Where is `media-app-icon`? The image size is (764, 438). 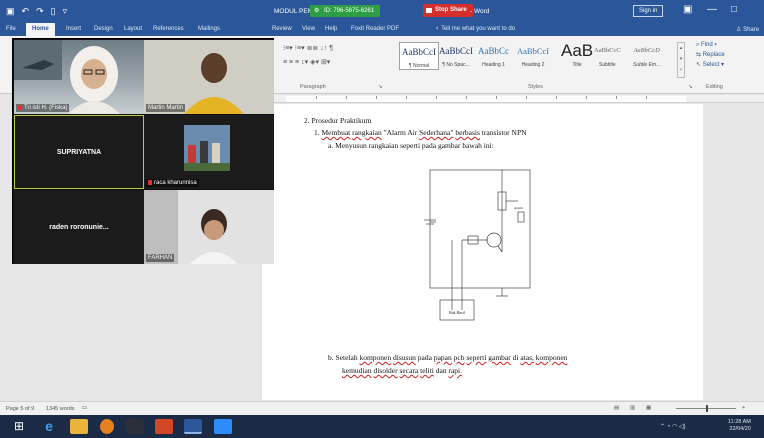
media-app-icon is located at coordinates (107, 426).